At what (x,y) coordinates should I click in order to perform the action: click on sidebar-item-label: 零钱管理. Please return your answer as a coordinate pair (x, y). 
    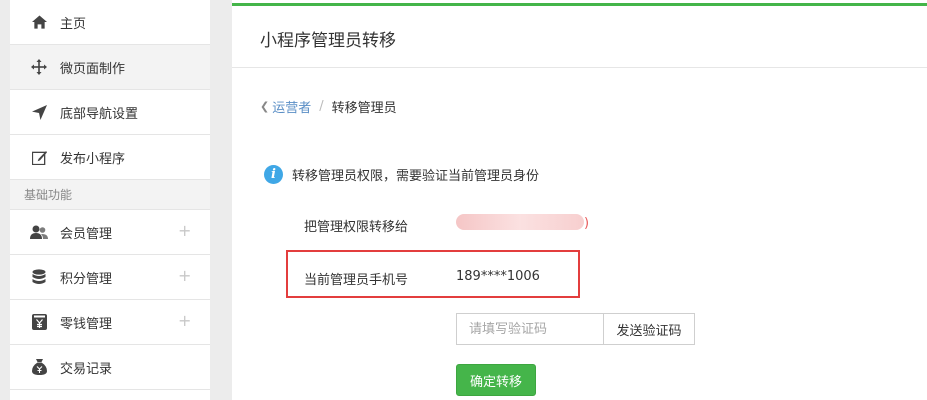
    Looking at the image, I should click on (86, 324).